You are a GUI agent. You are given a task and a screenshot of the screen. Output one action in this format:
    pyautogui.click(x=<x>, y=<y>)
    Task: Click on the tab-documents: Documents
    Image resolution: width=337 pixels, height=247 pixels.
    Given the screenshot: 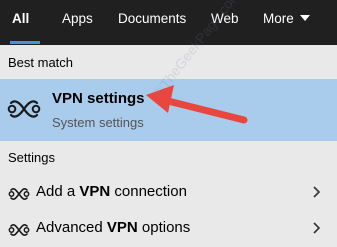 What is the action you would take?
    pyautogui.click(x=152, y=22)
    